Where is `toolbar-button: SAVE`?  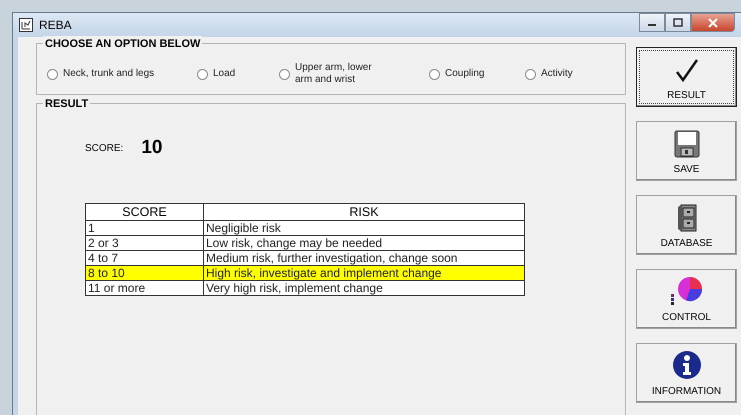
toolbar-button: SAVE is located at coordinates (686, 151).